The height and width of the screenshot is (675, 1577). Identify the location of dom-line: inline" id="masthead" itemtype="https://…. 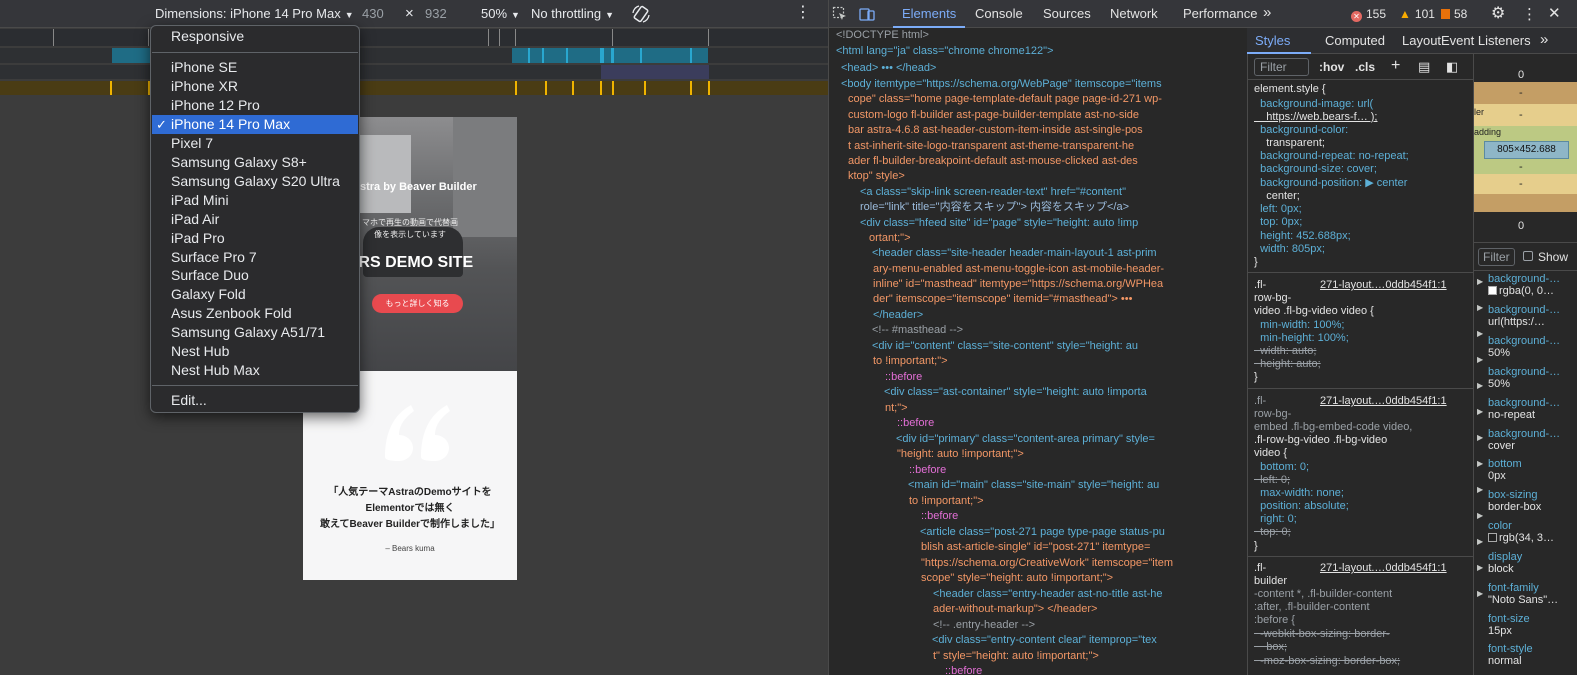
(1018, 284).